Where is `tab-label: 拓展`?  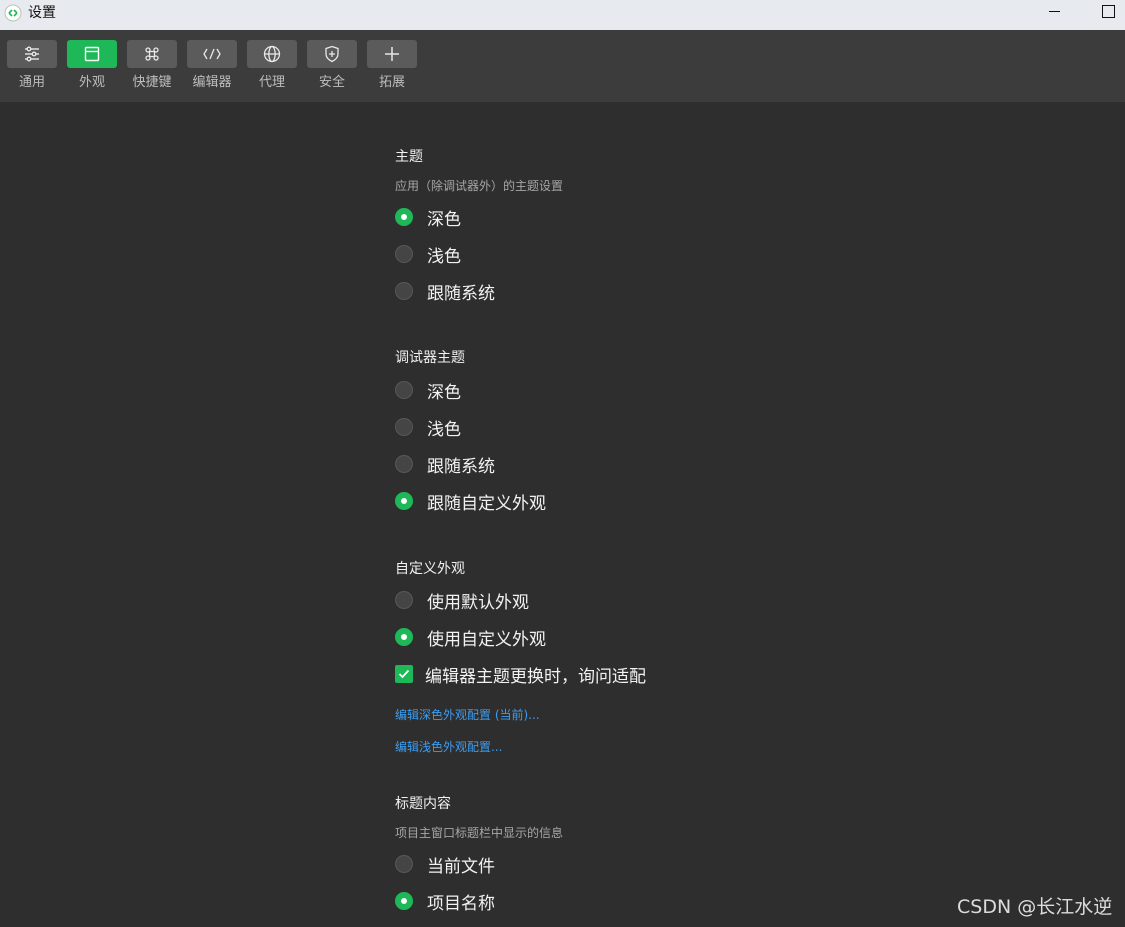
tab-label: 拓展 is located at coordinates (391, 82).